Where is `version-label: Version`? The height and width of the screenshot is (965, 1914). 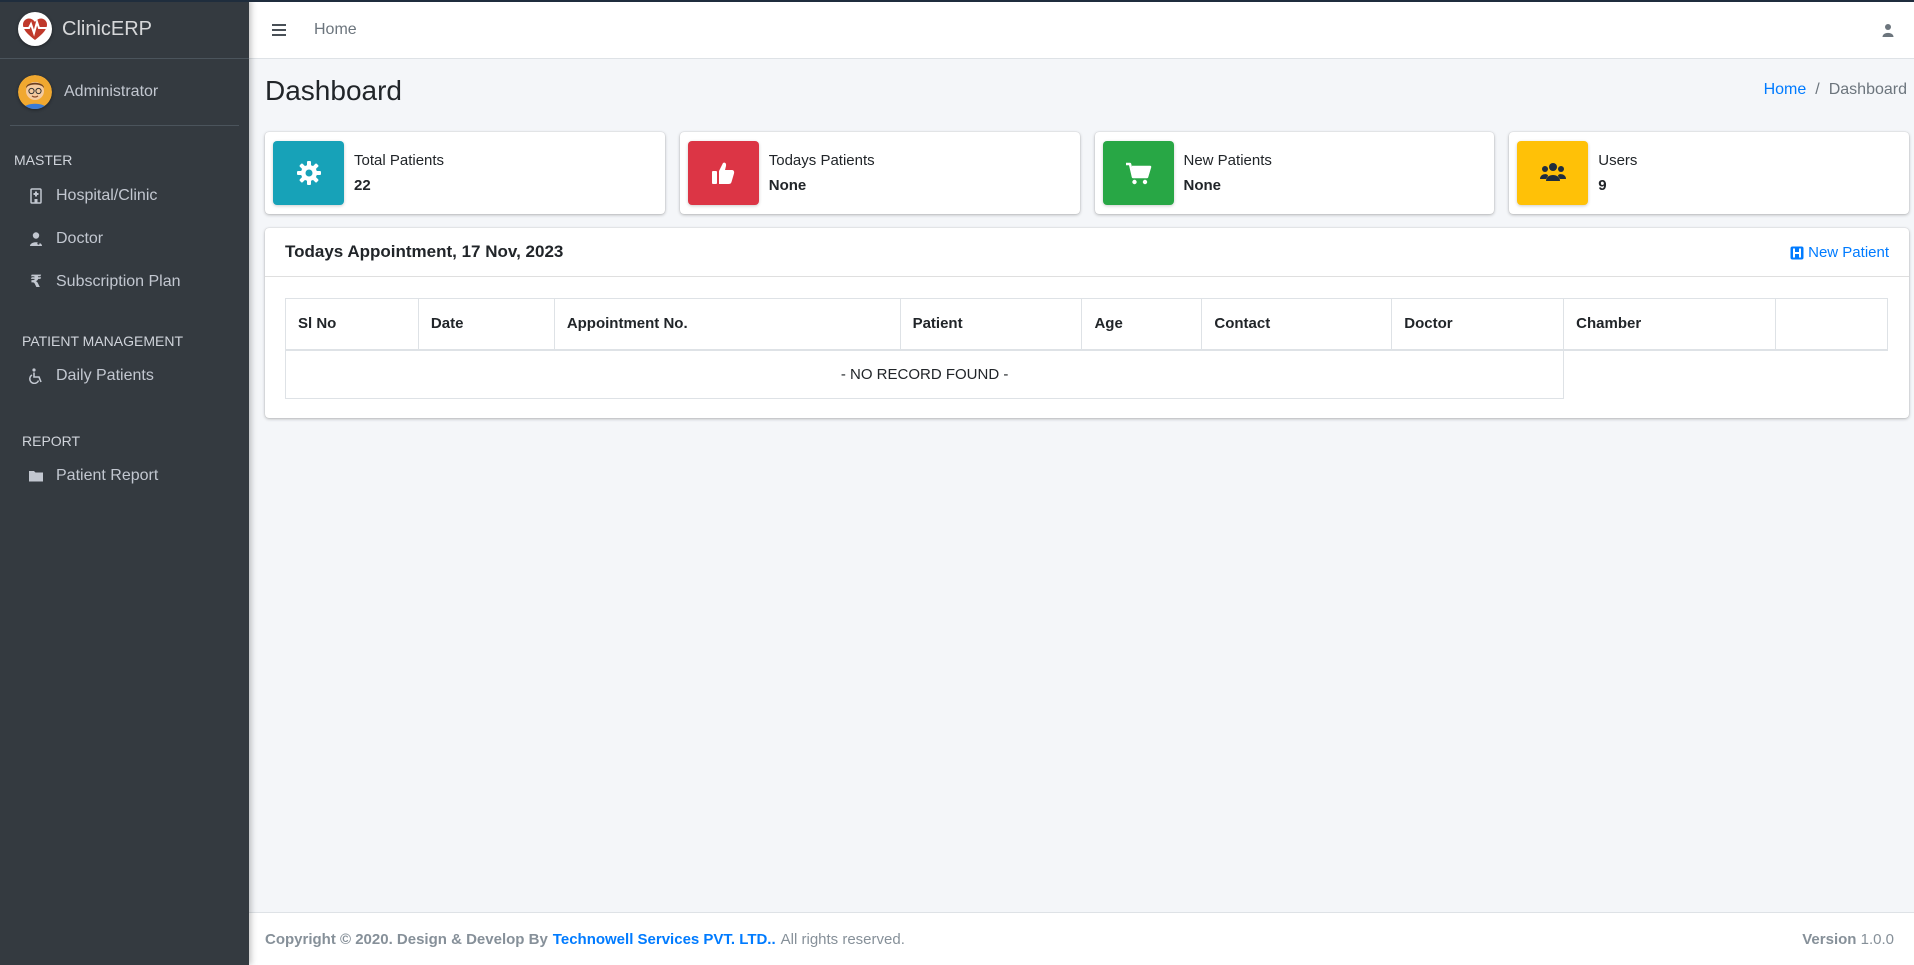 version-label: Version is located at coordinates (1829, 939).